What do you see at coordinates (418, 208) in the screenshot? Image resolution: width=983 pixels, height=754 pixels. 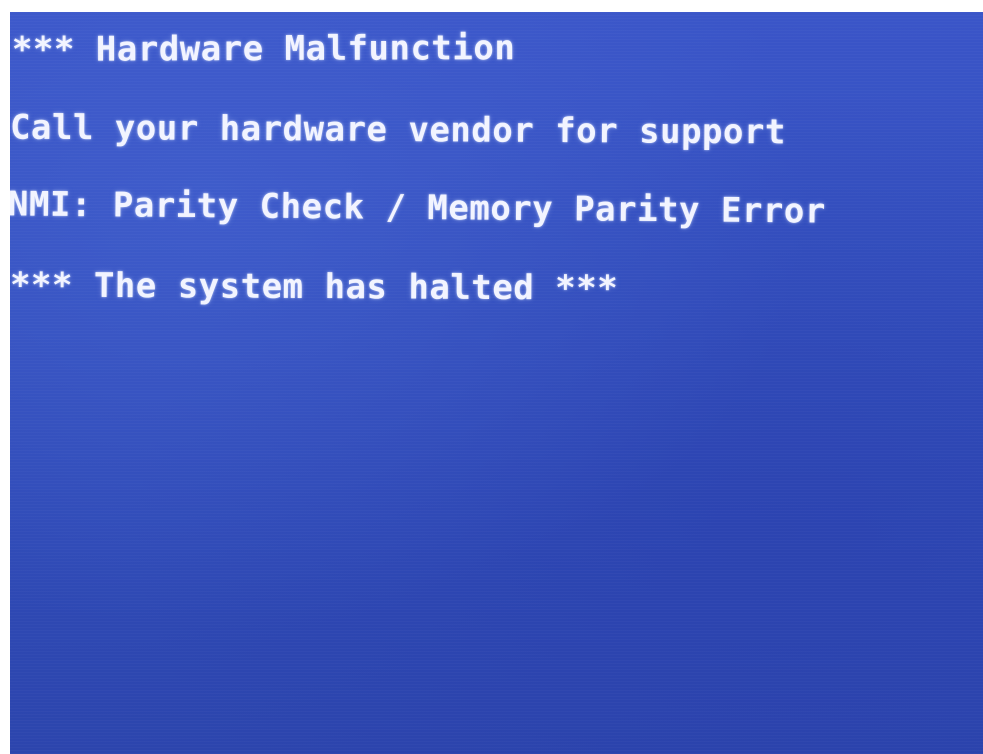 I see `nmi-error-message: NMI: Parity Check / Memory Parity Error` at bounding box center [418, 208].